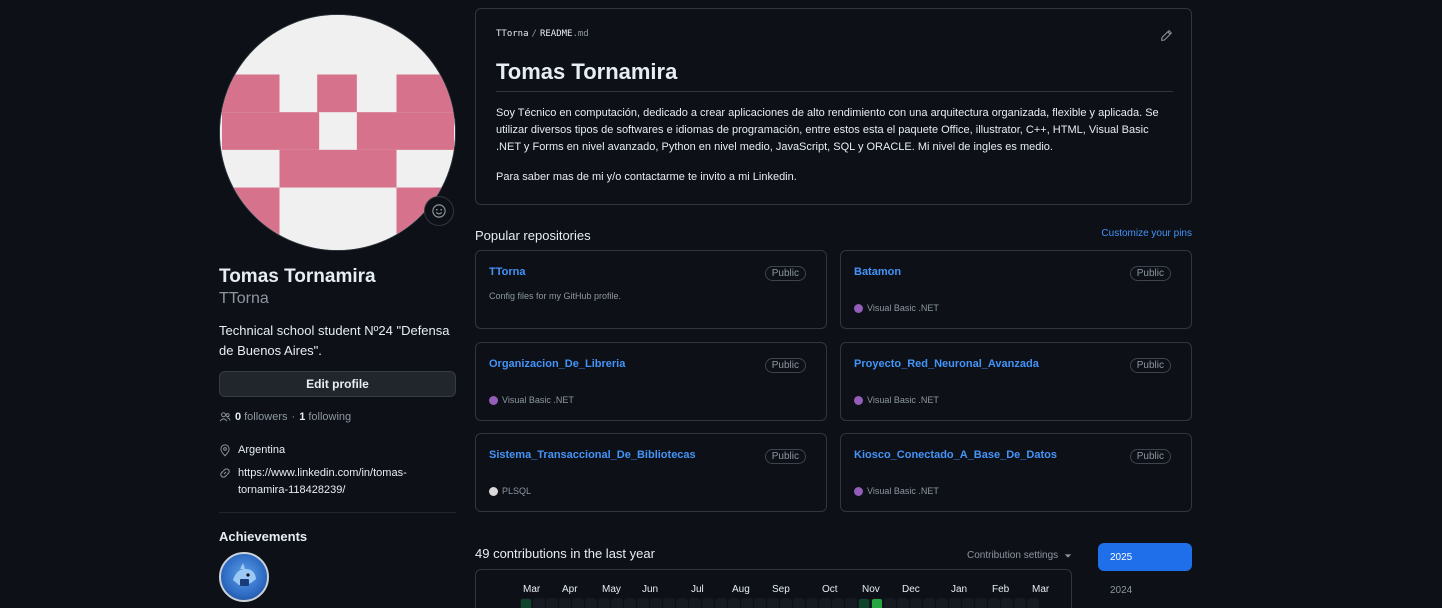 This screenshot has height=608, width=1442. What do you see at coordinates (555, 296) in the screenshot?
I see `repo-description: Config files for my GitHub profile.` at bounding box center [555, 296].